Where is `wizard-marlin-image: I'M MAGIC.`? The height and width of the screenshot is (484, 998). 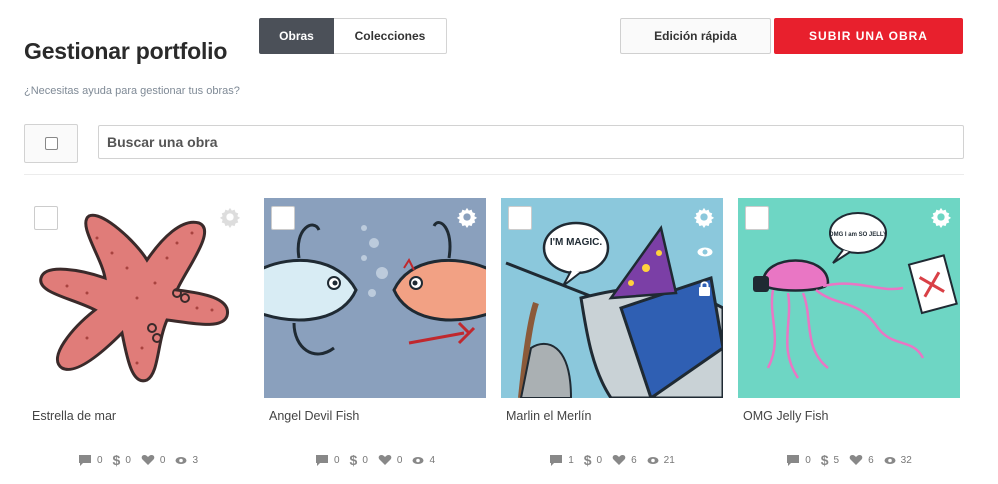
wizard-marlin-image: I'M MAGIC. is located at coordinates (612, 298).